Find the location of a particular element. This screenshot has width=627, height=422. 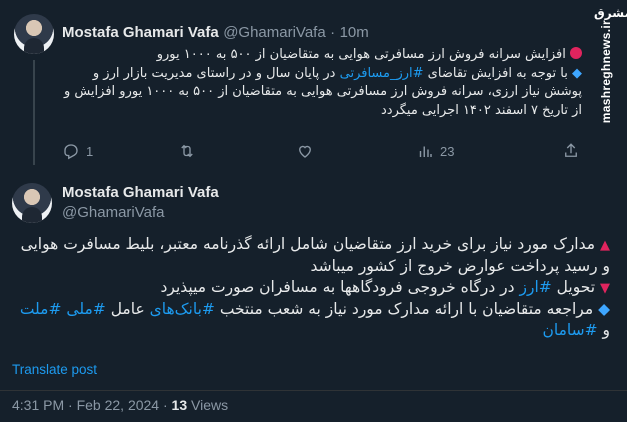

thread-connector-line is located at coordinates (34, 112).